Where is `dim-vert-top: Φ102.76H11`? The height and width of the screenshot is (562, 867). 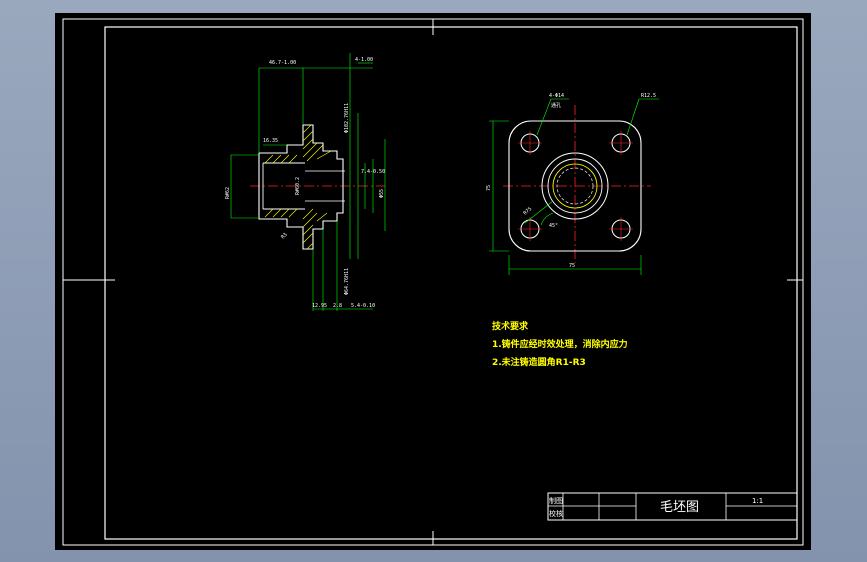
dim-vert-top: Φ102.76H11 is located at coordinates (347, 118).